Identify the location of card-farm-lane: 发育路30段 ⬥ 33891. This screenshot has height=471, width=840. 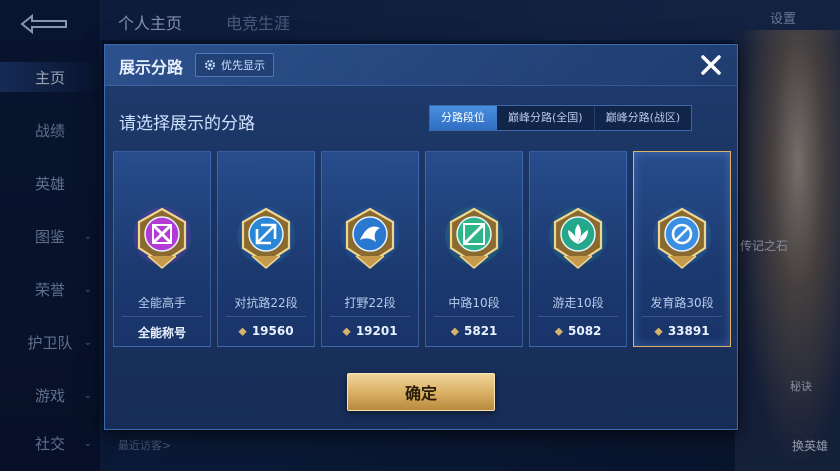
(682, 249).